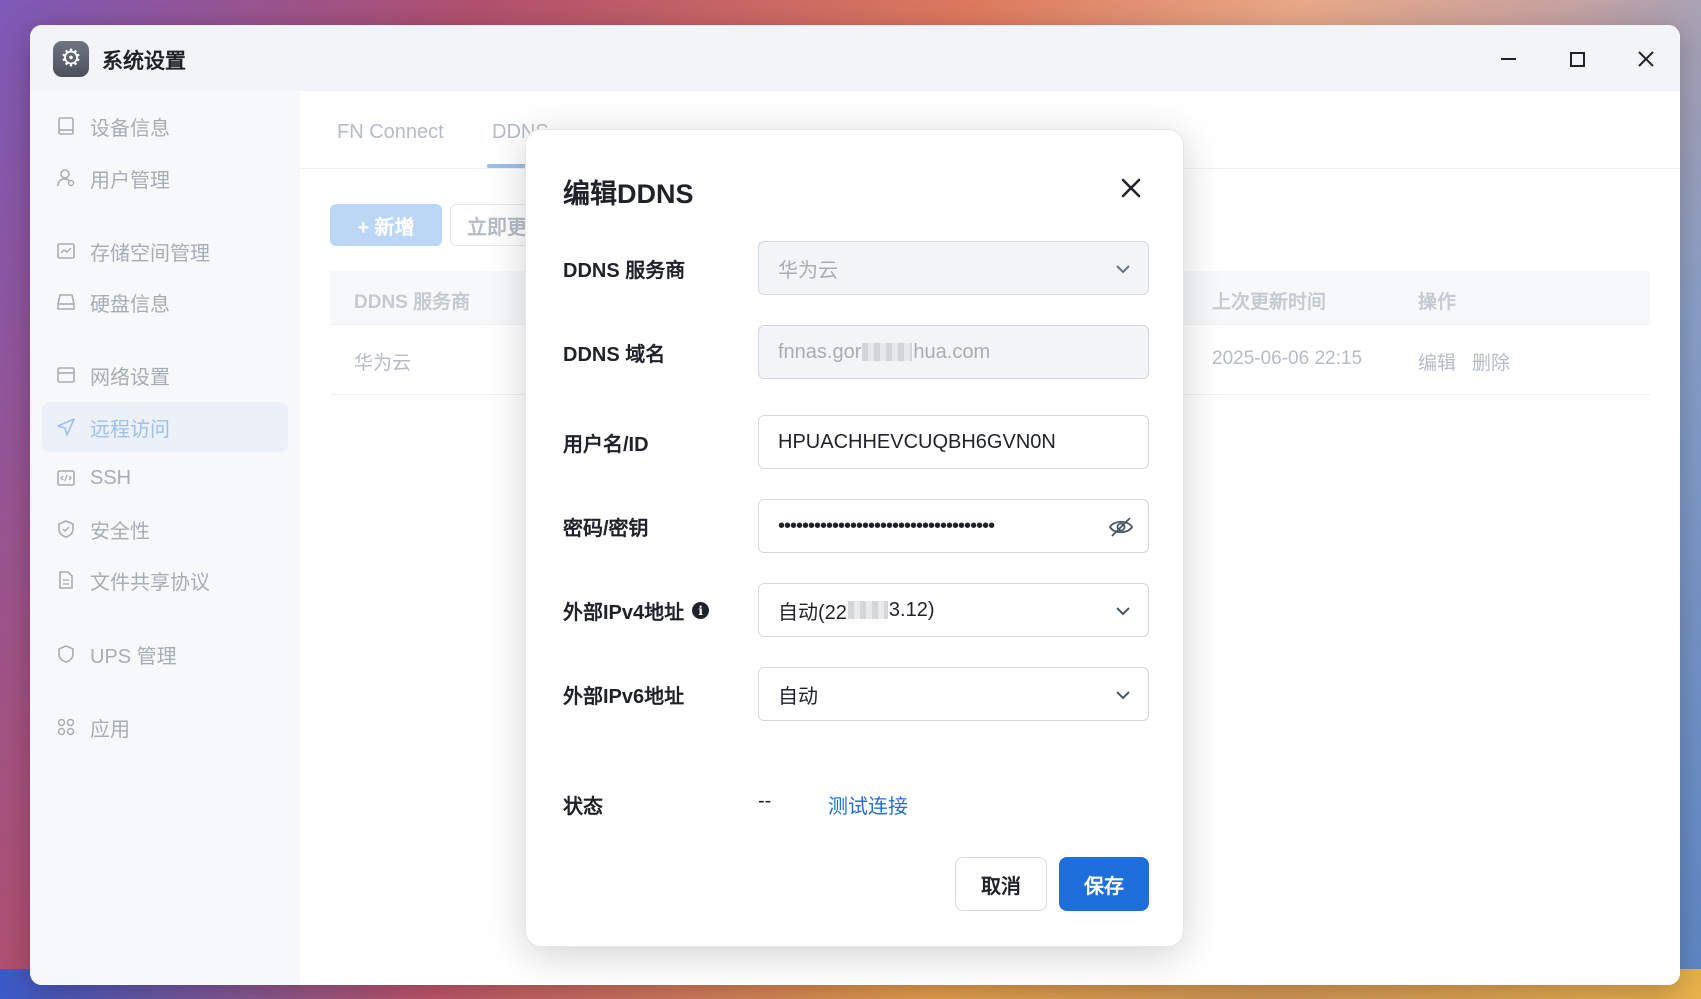 The height and width of the screenshot is (999, 1701). What do you see at coordinates (765, 801) in the screenshot?
I see `status-value: --` at bounding box center [765, 801].